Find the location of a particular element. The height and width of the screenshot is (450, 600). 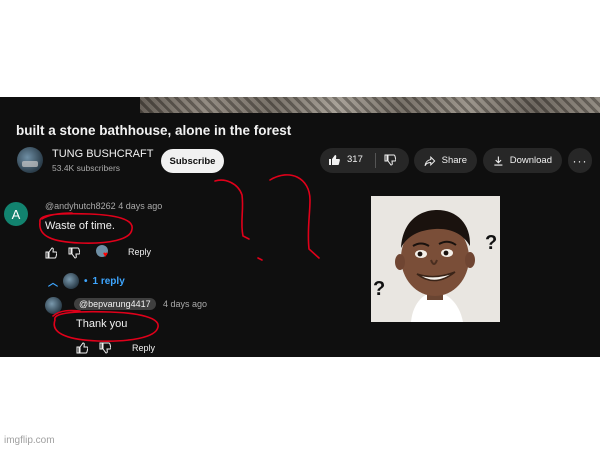

heart-icon: ♥ is located at coordinates (105, 254).